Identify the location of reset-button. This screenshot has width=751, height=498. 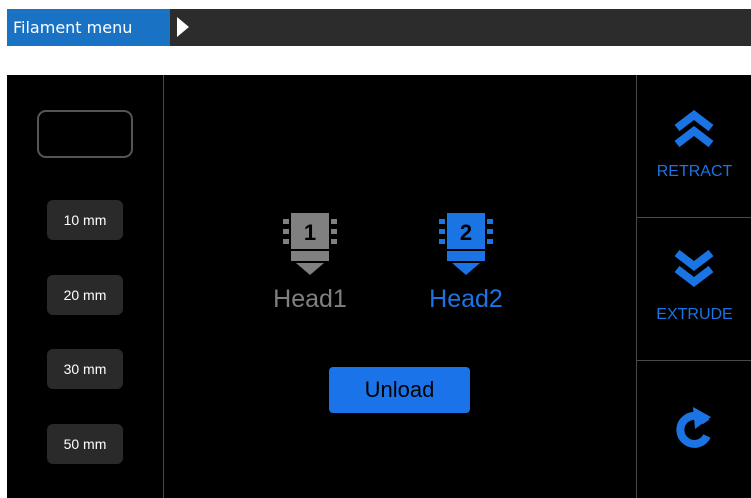
(694, 429).